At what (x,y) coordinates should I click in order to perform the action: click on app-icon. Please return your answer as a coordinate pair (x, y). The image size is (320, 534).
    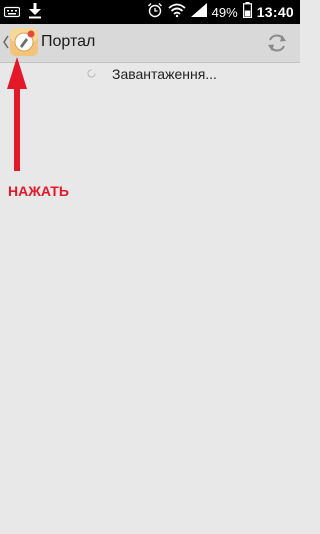
    Looking at the image, I should click on (24, 42).